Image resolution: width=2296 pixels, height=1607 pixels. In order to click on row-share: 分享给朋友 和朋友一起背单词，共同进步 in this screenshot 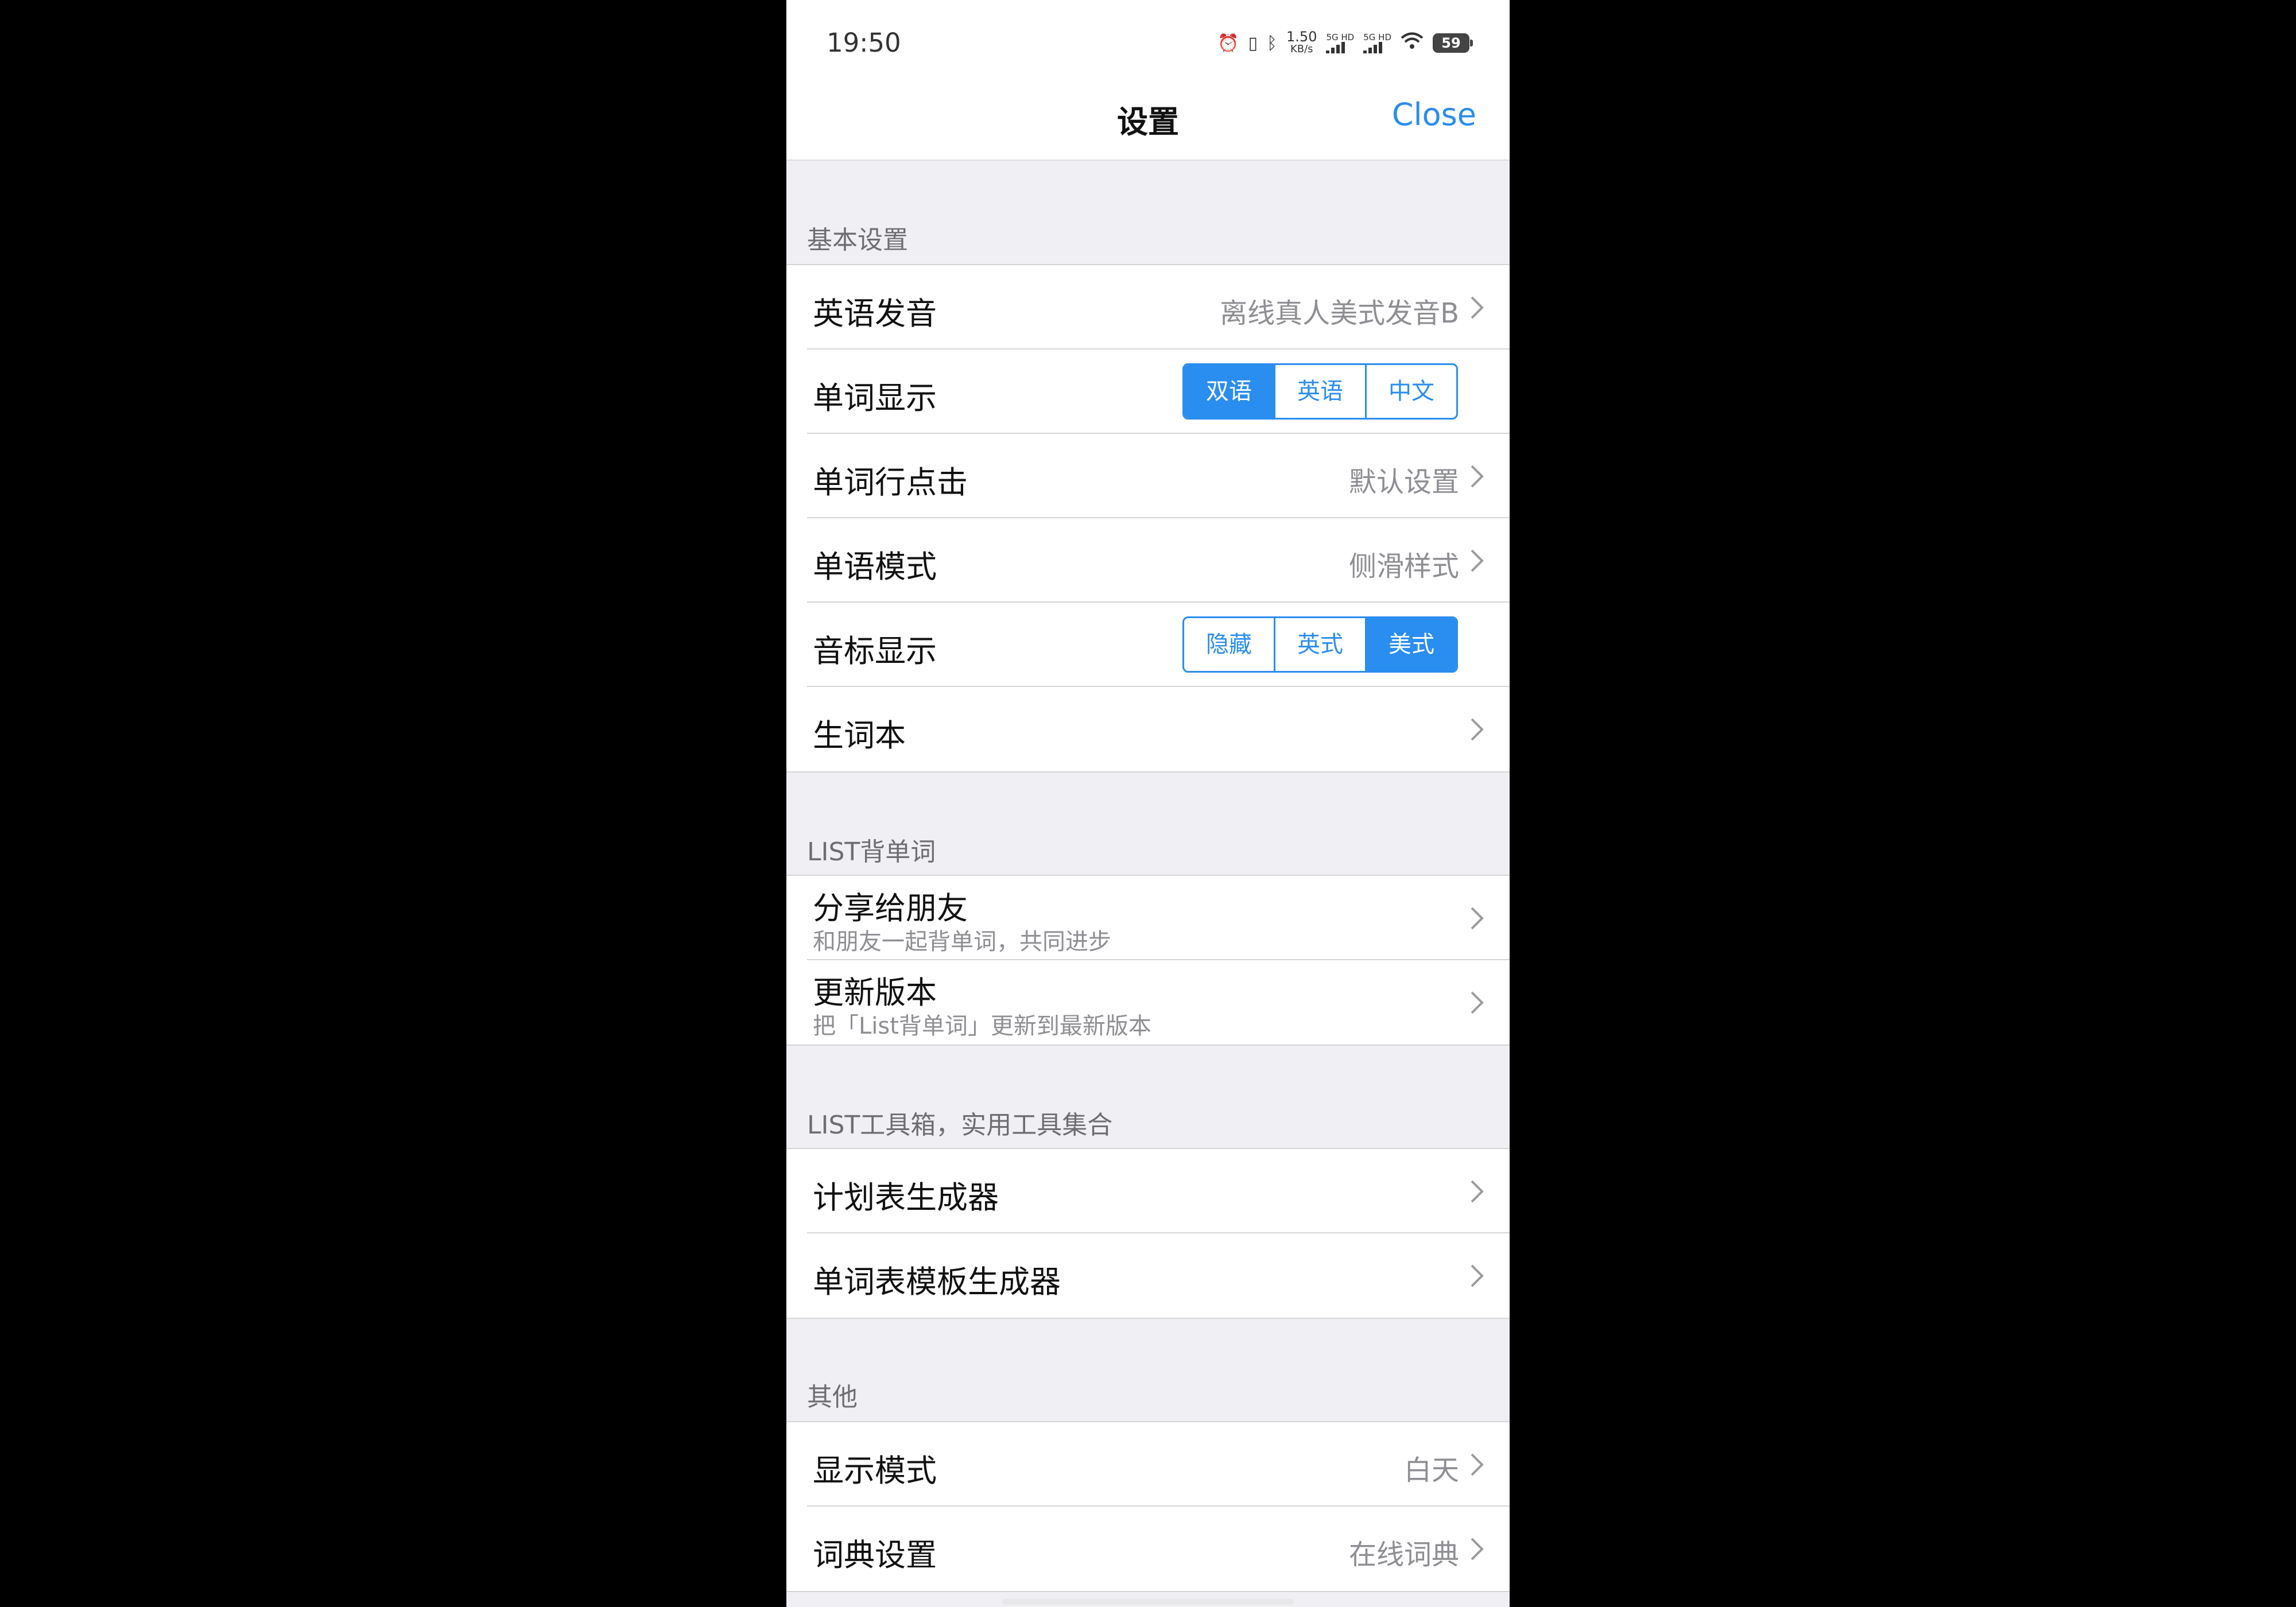, I will do `click(1158, 918)`.